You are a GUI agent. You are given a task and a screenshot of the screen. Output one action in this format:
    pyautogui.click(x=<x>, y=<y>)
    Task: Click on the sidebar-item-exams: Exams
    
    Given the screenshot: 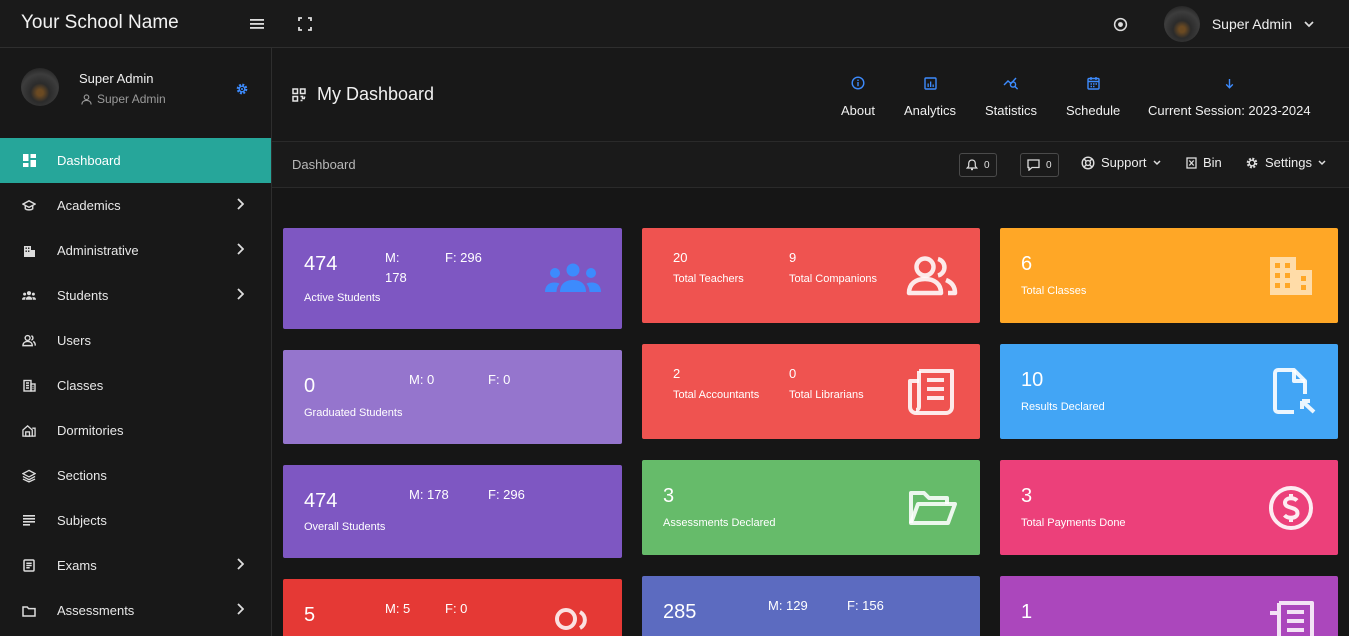 What is the action you would take?
    pyautogui.click(x=135, y=565)
    